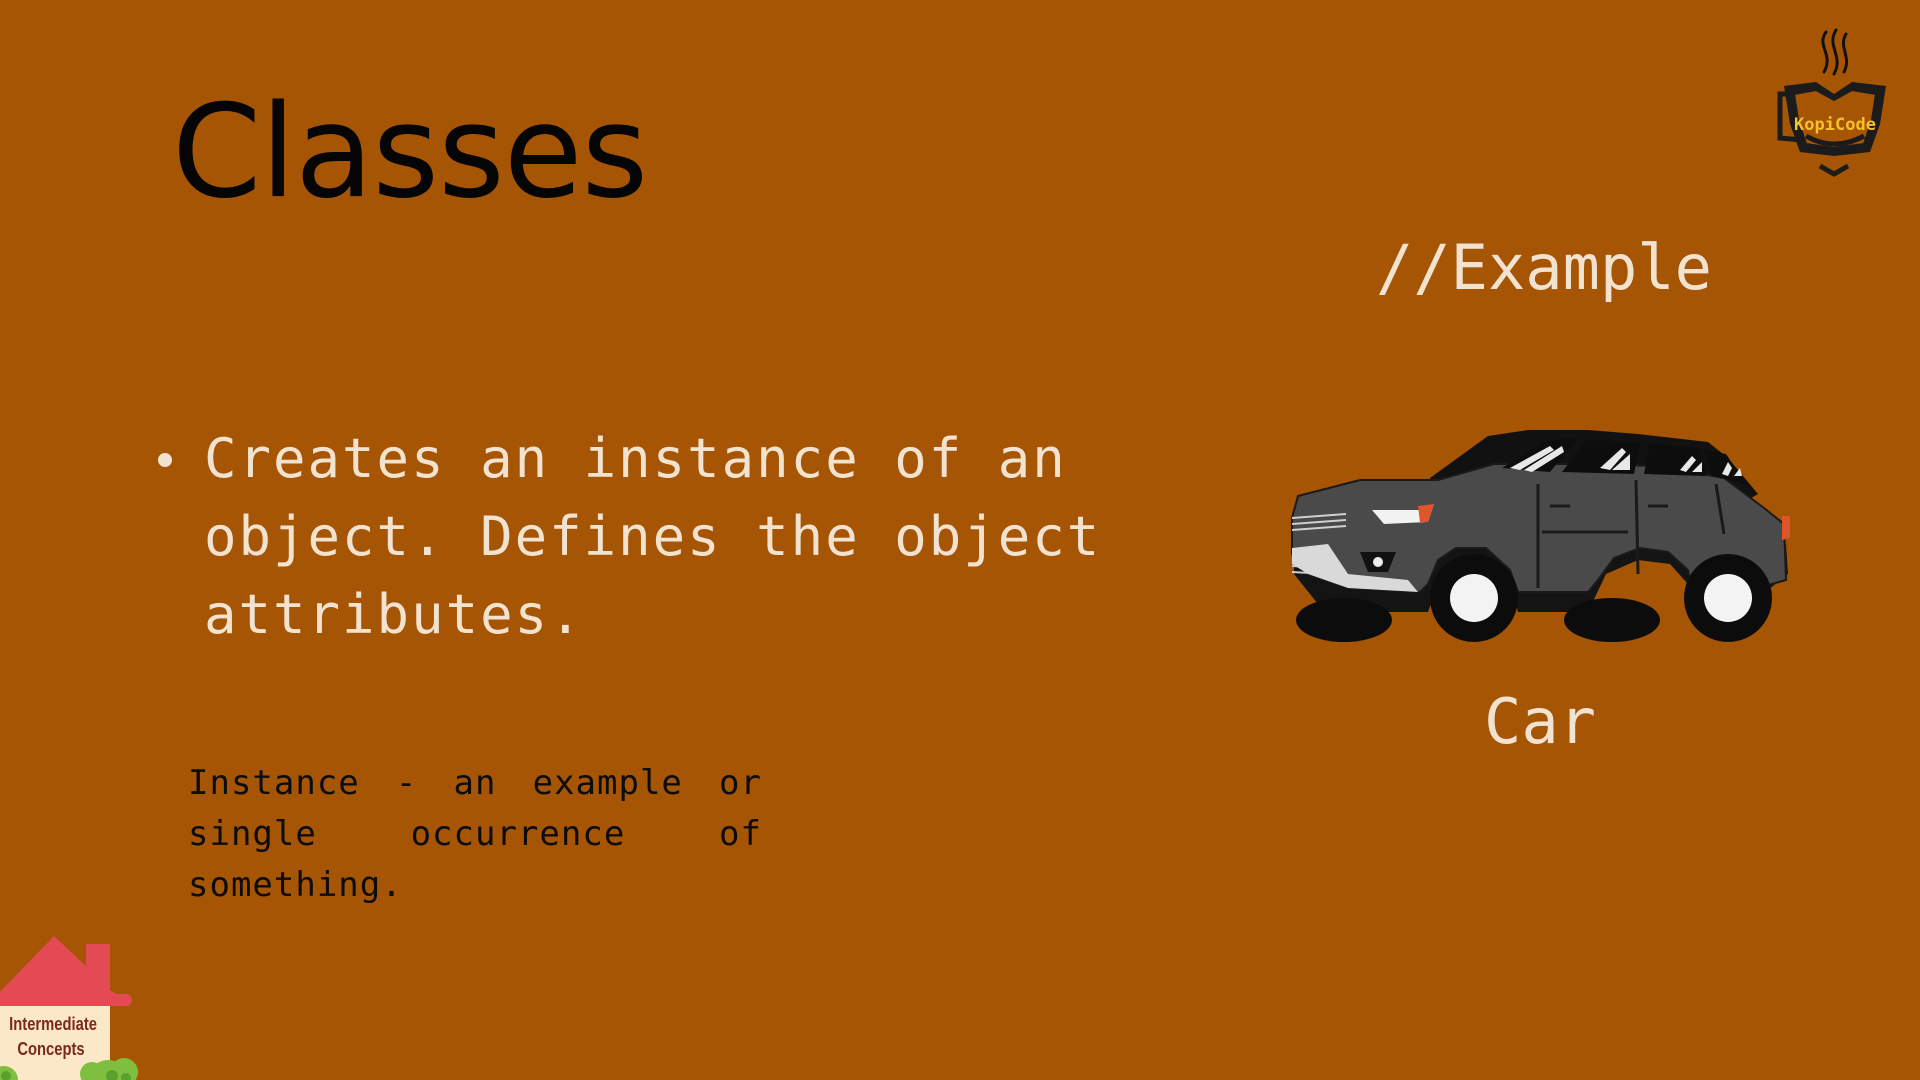  What do you see at coordinates (1474, 598) in the screenshot?
I see `front-wheel` at bounding box center [1474, 598].